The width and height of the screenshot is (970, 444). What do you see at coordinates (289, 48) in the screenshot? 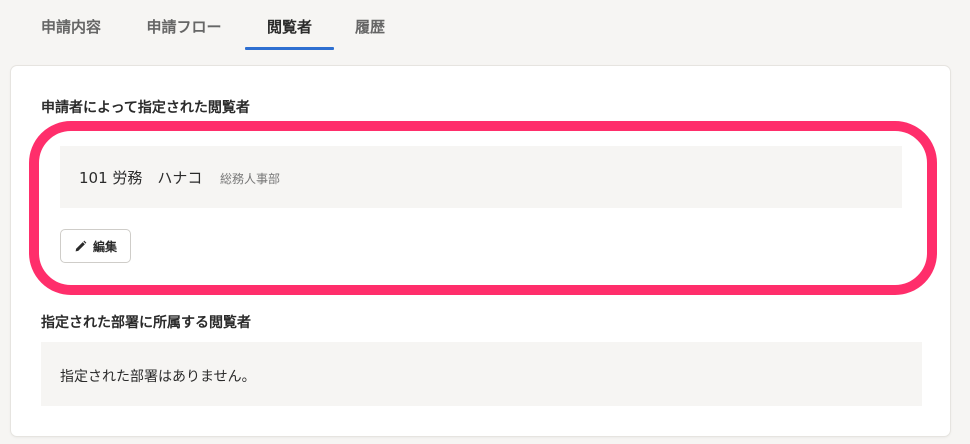
I see `active-tab-indicator` at bounding box center [289, 48].